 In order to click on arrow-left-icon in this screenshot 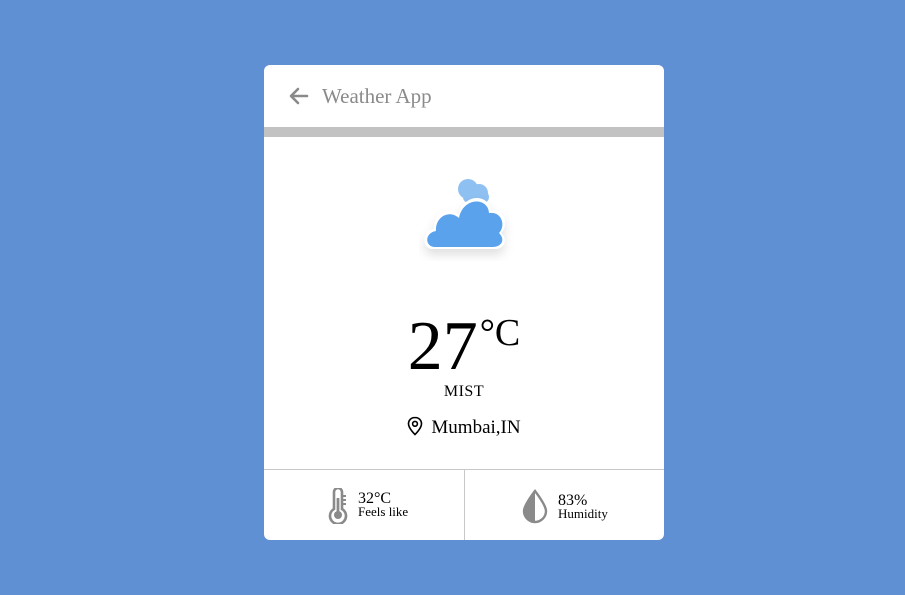, I will do `click(299, 96)`.